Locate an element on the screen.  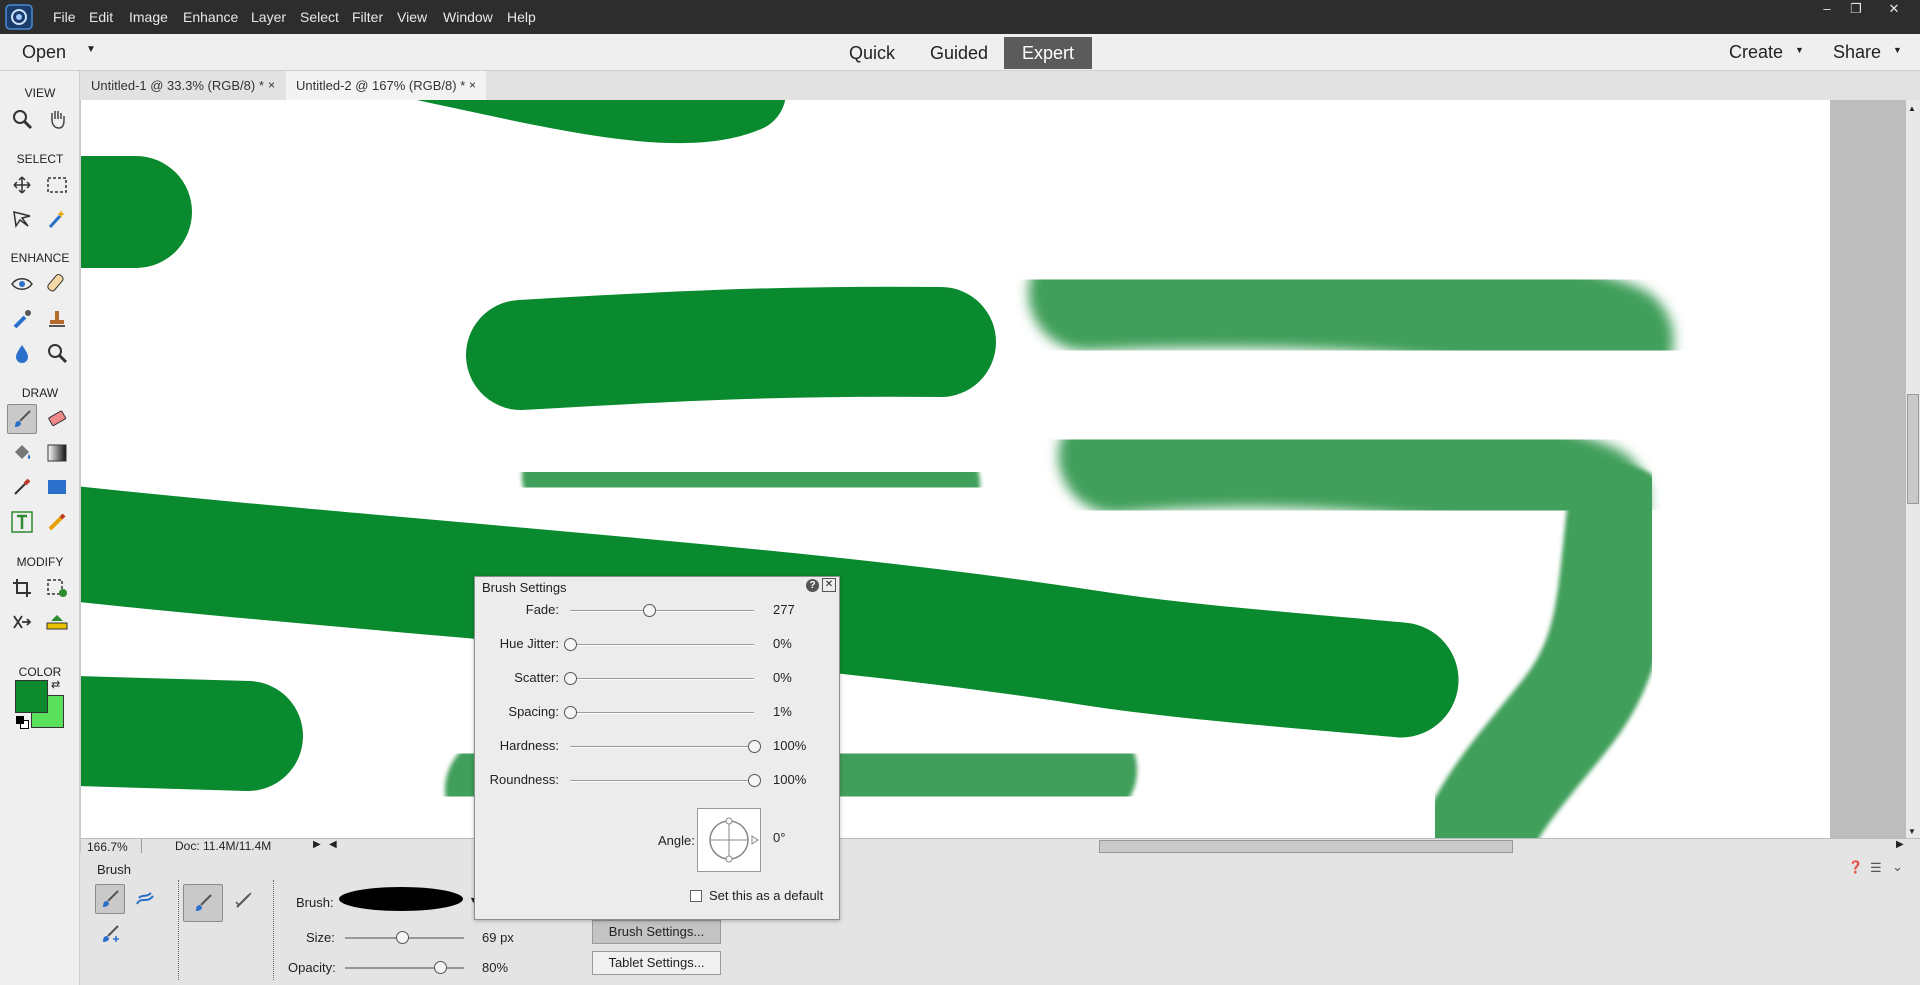
brush-mode-icon is located at coordinates (110, 899).